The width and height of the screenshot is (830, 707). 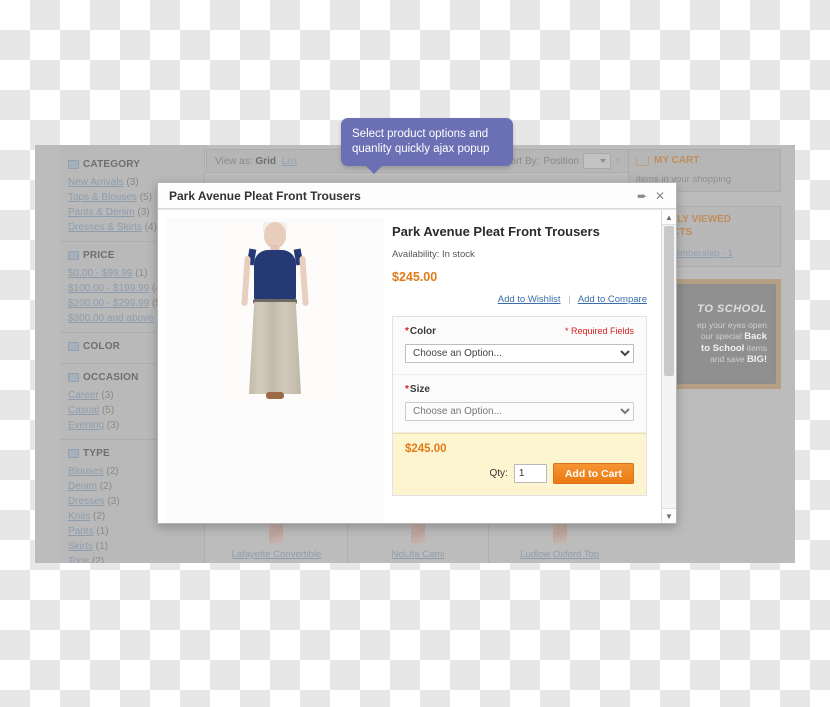 What do you see at coordinates (562, 161) in the screenshot?
I see `sort-by-control: Sort By: Position ↑` at bounding box center [562, 161].